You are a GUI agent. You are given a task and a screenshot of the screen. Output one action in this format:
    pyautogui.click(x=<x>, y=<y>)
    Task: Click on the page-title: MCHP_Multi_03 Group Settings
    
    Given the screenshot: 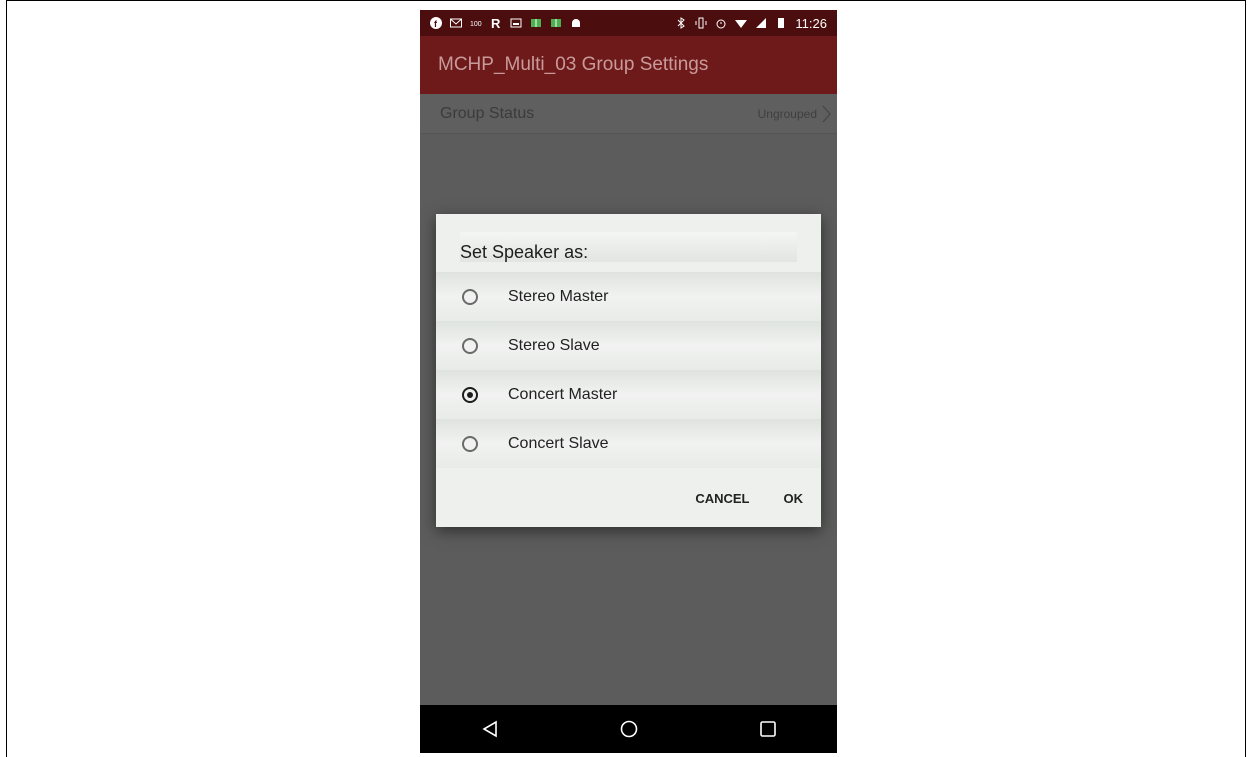 What is the action you would take?
    pyautogui.click(x=573, y=64)
    